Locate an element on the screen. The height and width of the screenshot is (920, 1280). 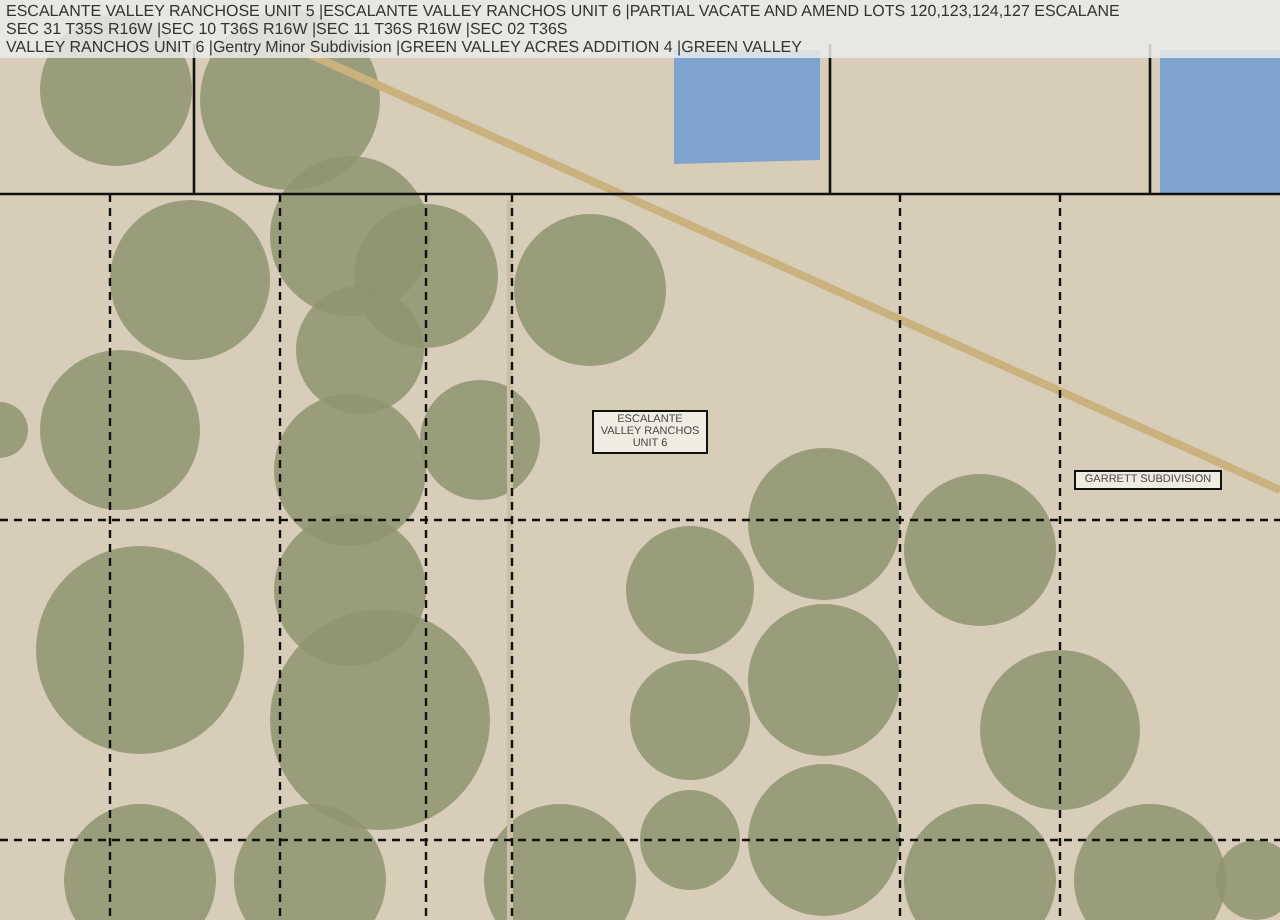
plat-label: ESCALANTE VALLEY RANCHOSE UNIT 5 |ESCALANTE VALLEY RANCHOS UNIT 6 |PARTIAL VACATE AND AMEND LOTS 120,123,124,127 ESCALANE is located at coordinates (564, 11).